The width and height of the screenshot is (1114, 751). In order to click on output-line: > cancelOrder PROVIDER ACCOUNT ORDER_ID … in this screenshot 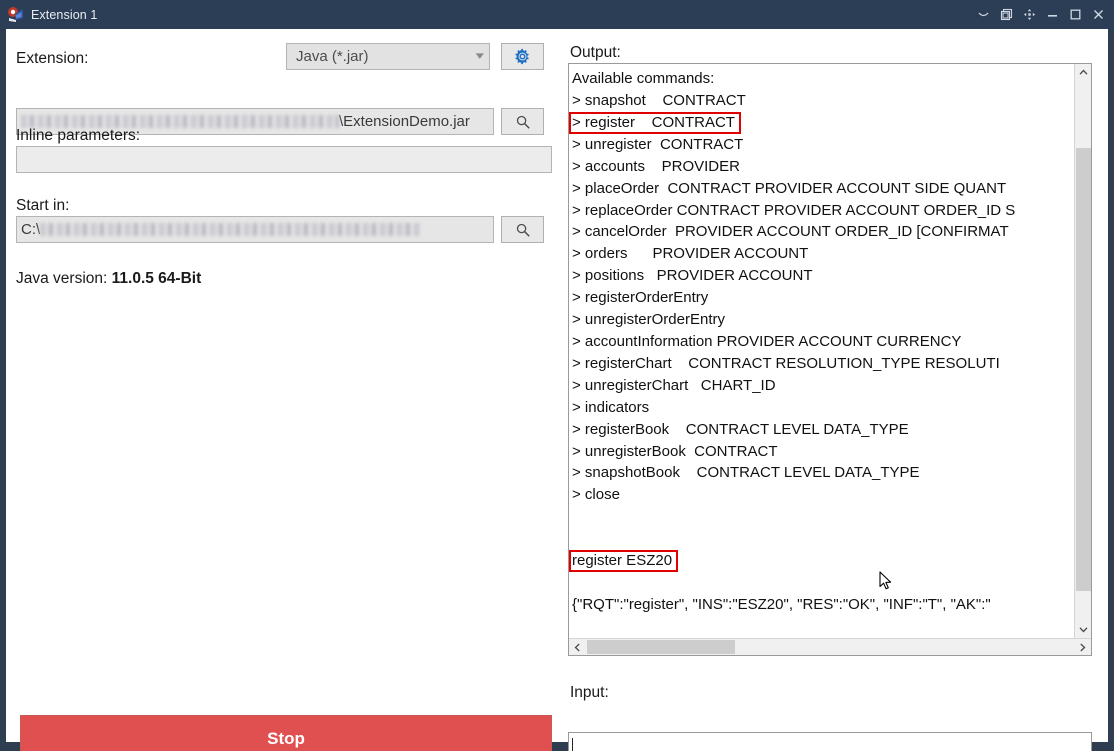, I will do `click(790, 232)`.